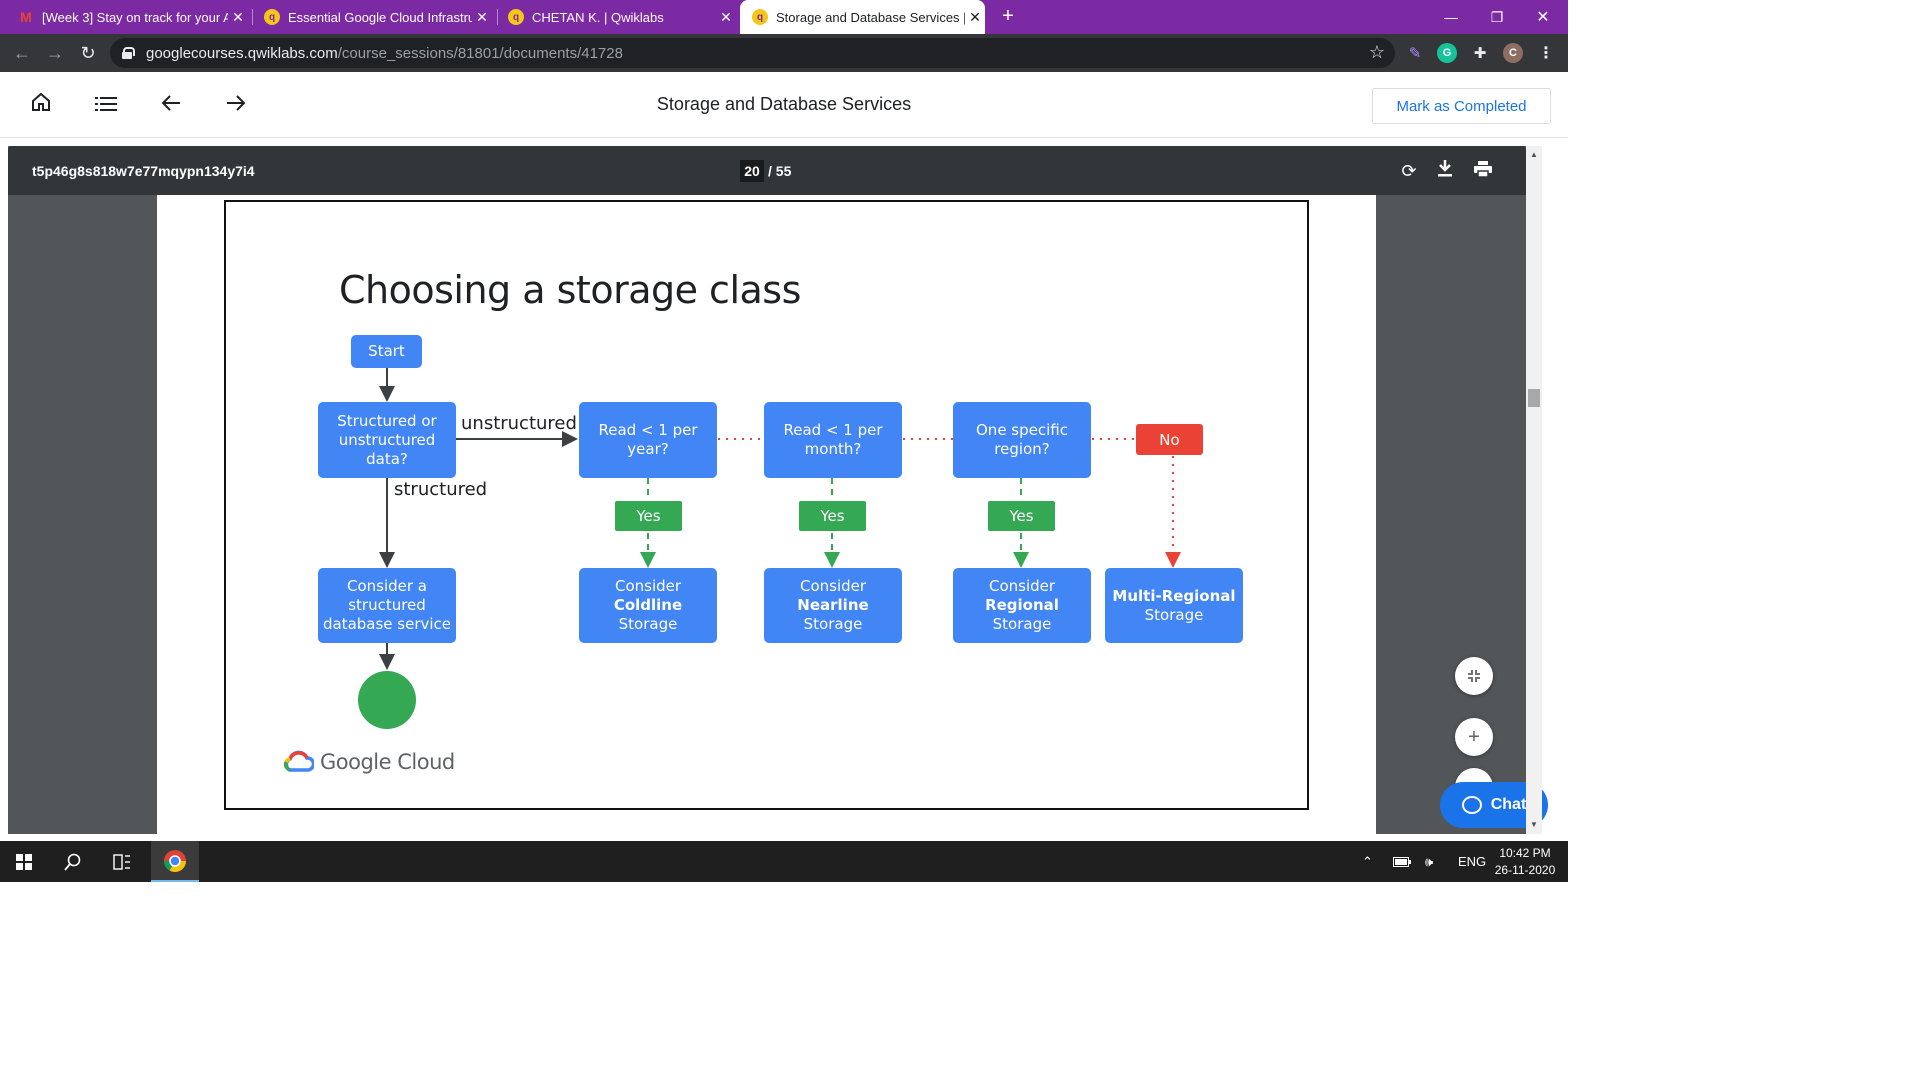  I want to click on lock-icon, so click(128, 53).